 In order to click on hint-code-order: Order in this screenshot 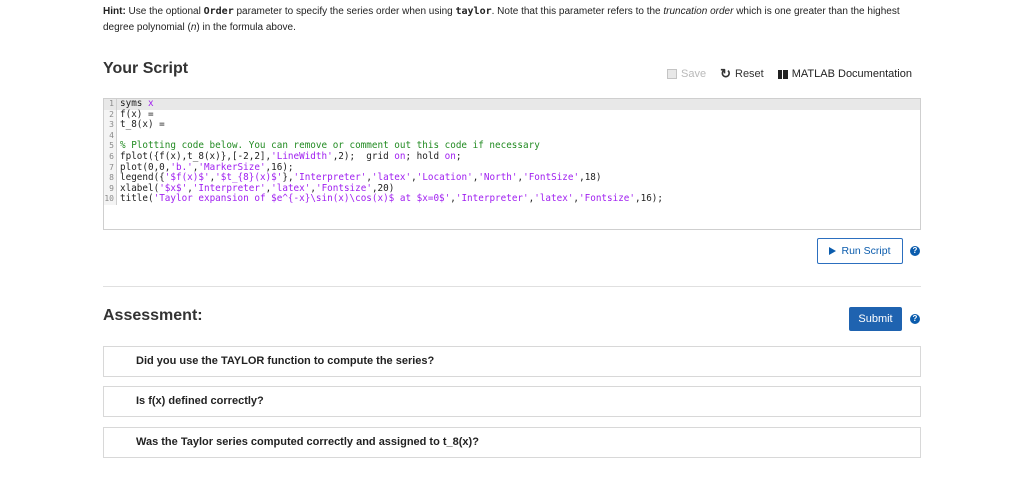, I will do `click(218, 11)`.